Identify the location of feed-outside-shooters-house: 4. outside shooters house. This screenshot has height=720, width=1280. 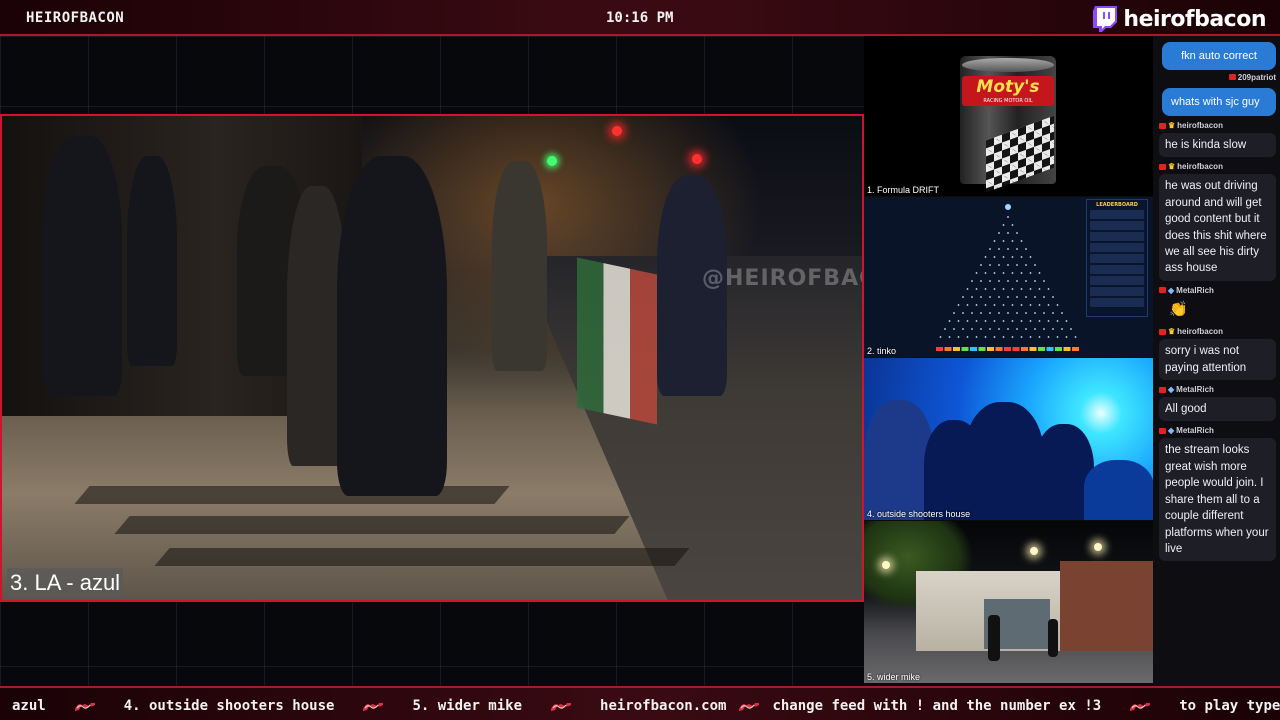
(1008, 439).